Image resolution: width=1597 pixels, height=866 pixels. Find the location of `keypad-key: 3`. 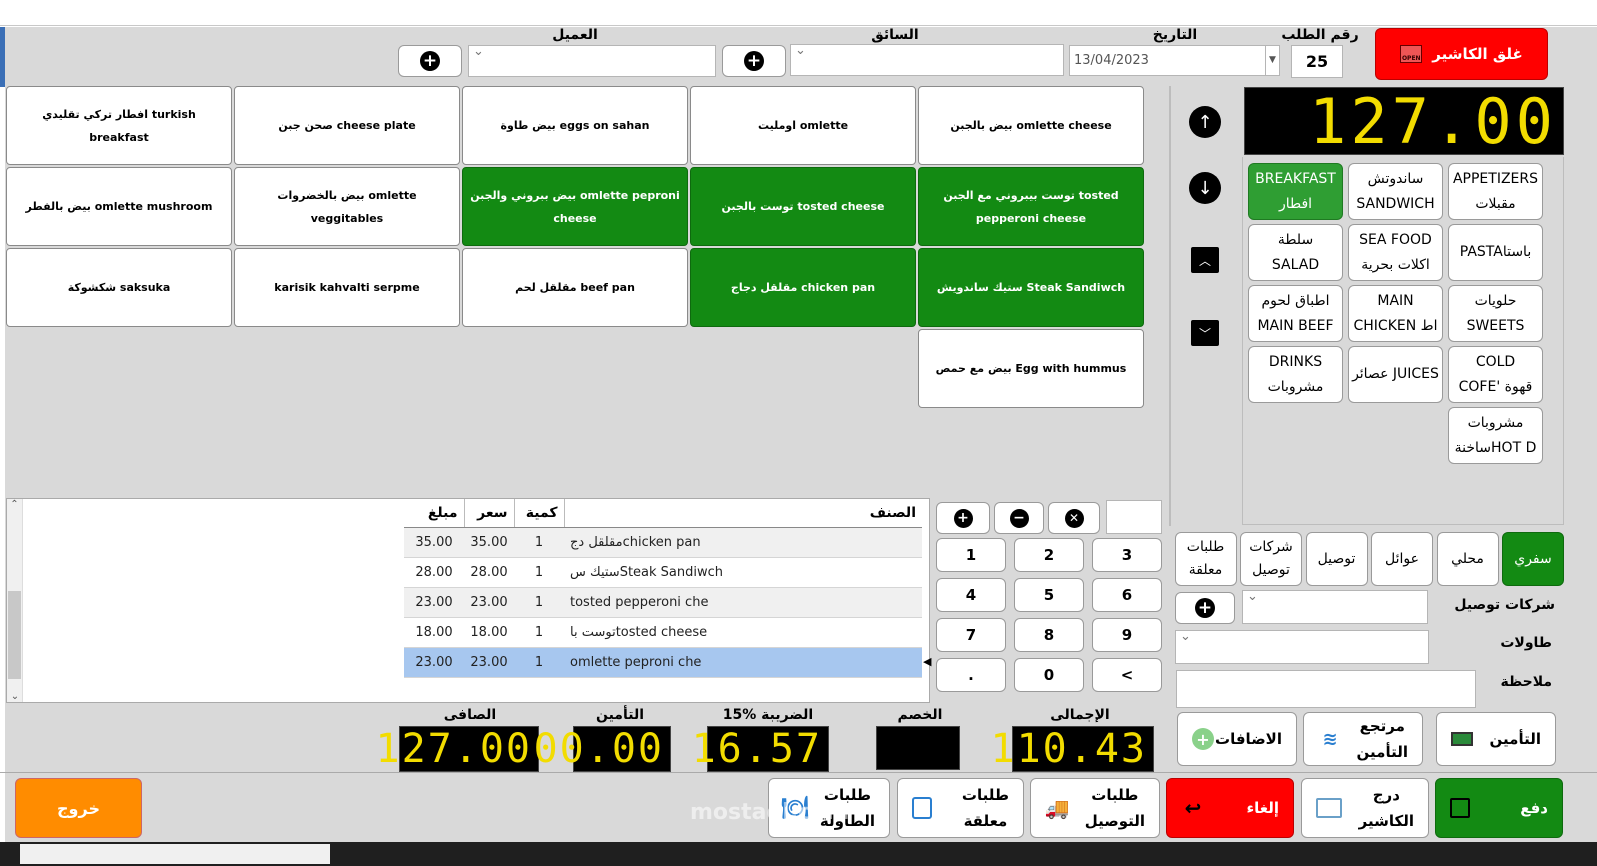

keypad-key: 3 is located at coordinates (1127, 555).